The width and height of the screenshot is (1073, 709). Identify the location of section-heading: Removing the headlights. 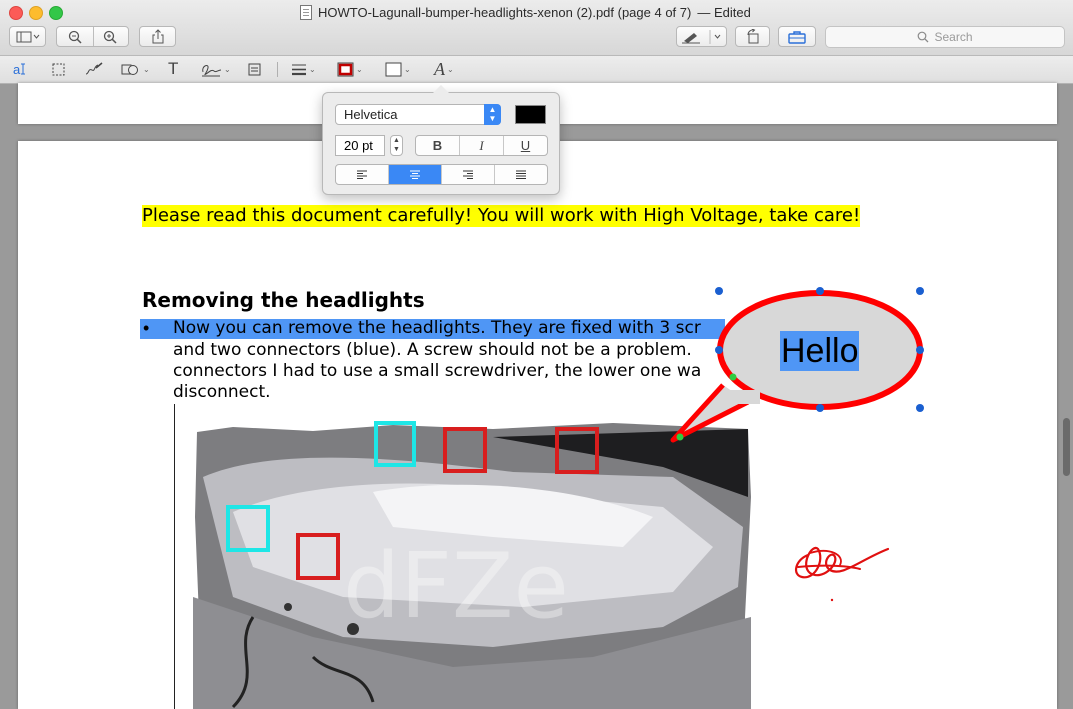
(283, 300).